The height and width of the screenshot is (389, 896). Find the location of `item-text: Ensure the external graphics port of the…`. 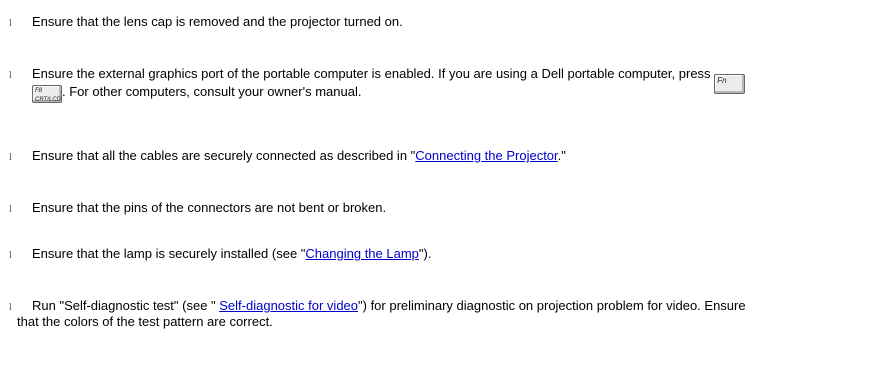

item-text: Ensure the external graphics port of the… is located at coordinates (371, 73).